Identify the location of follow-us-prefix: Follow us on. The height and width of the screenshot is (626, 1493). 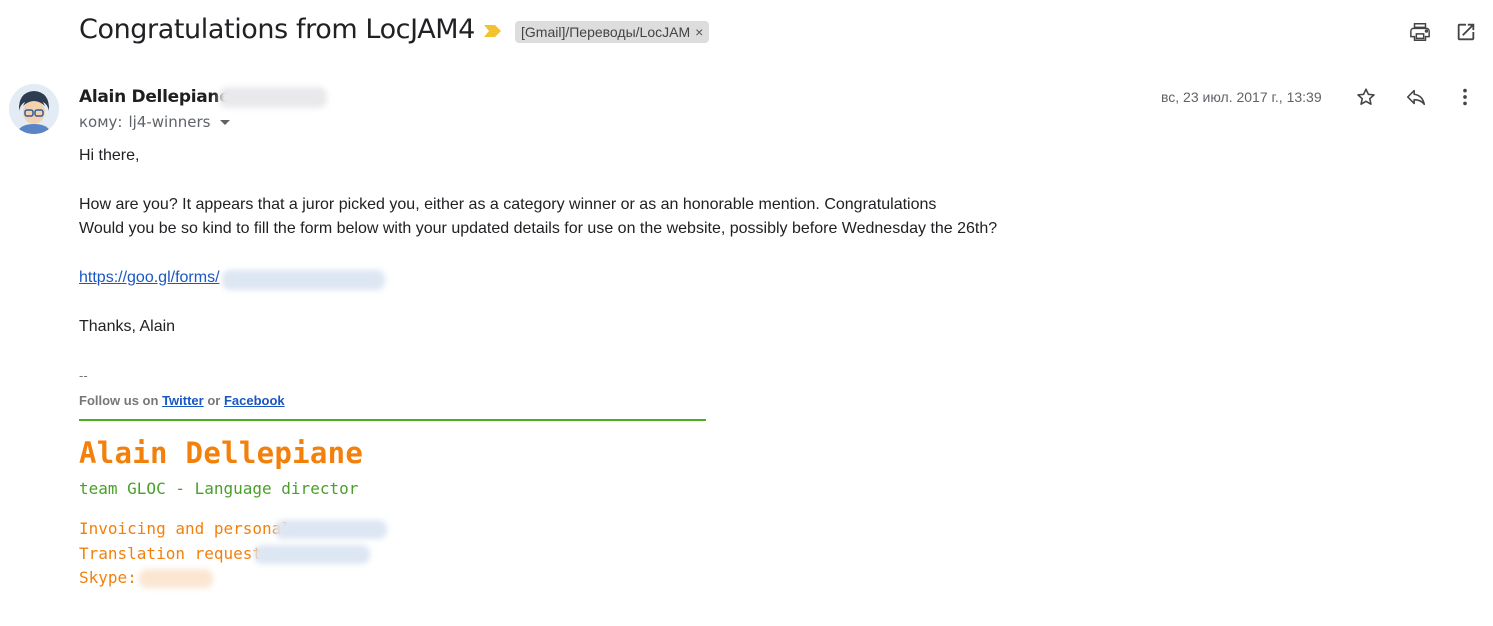
(119, 400).